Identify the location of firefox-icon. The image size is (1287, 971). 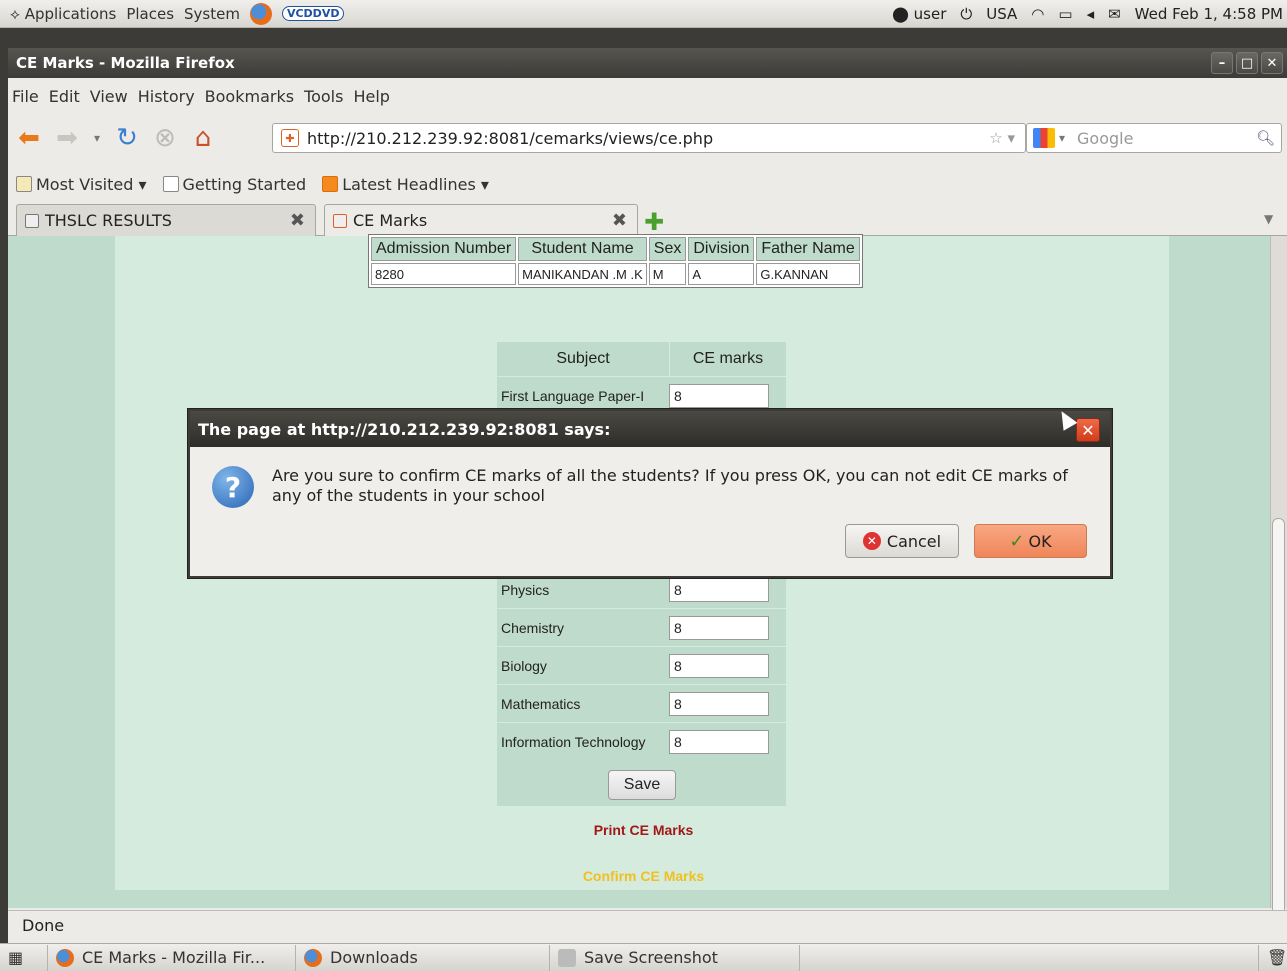
(65, 957).